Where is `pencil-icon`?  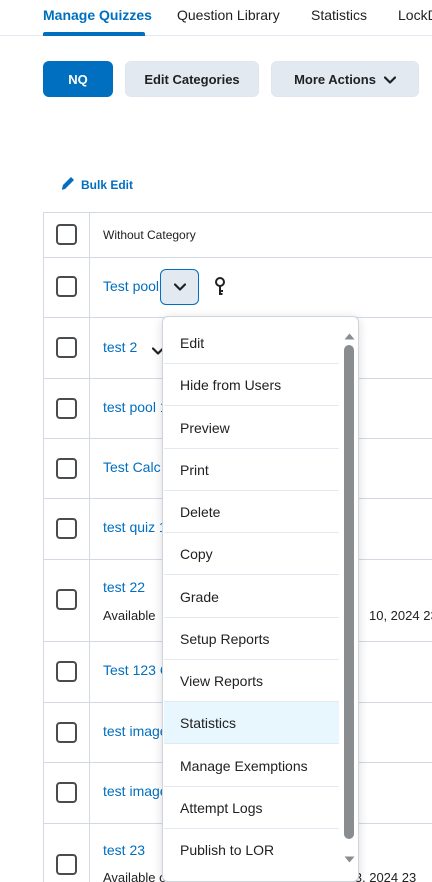 pencil-icon is located at coordinates (70, 184).